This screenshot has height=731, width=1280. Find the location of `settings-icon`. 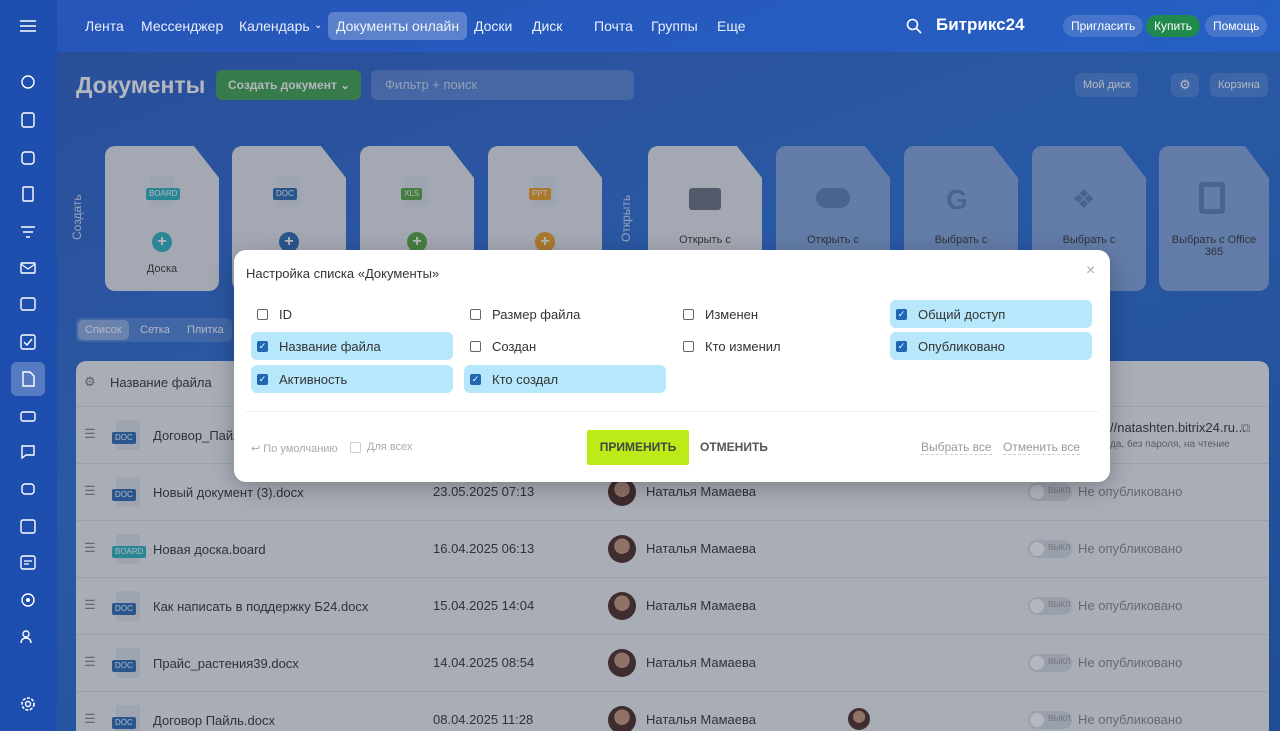

settings-icon is located at coordinates (28, 704).